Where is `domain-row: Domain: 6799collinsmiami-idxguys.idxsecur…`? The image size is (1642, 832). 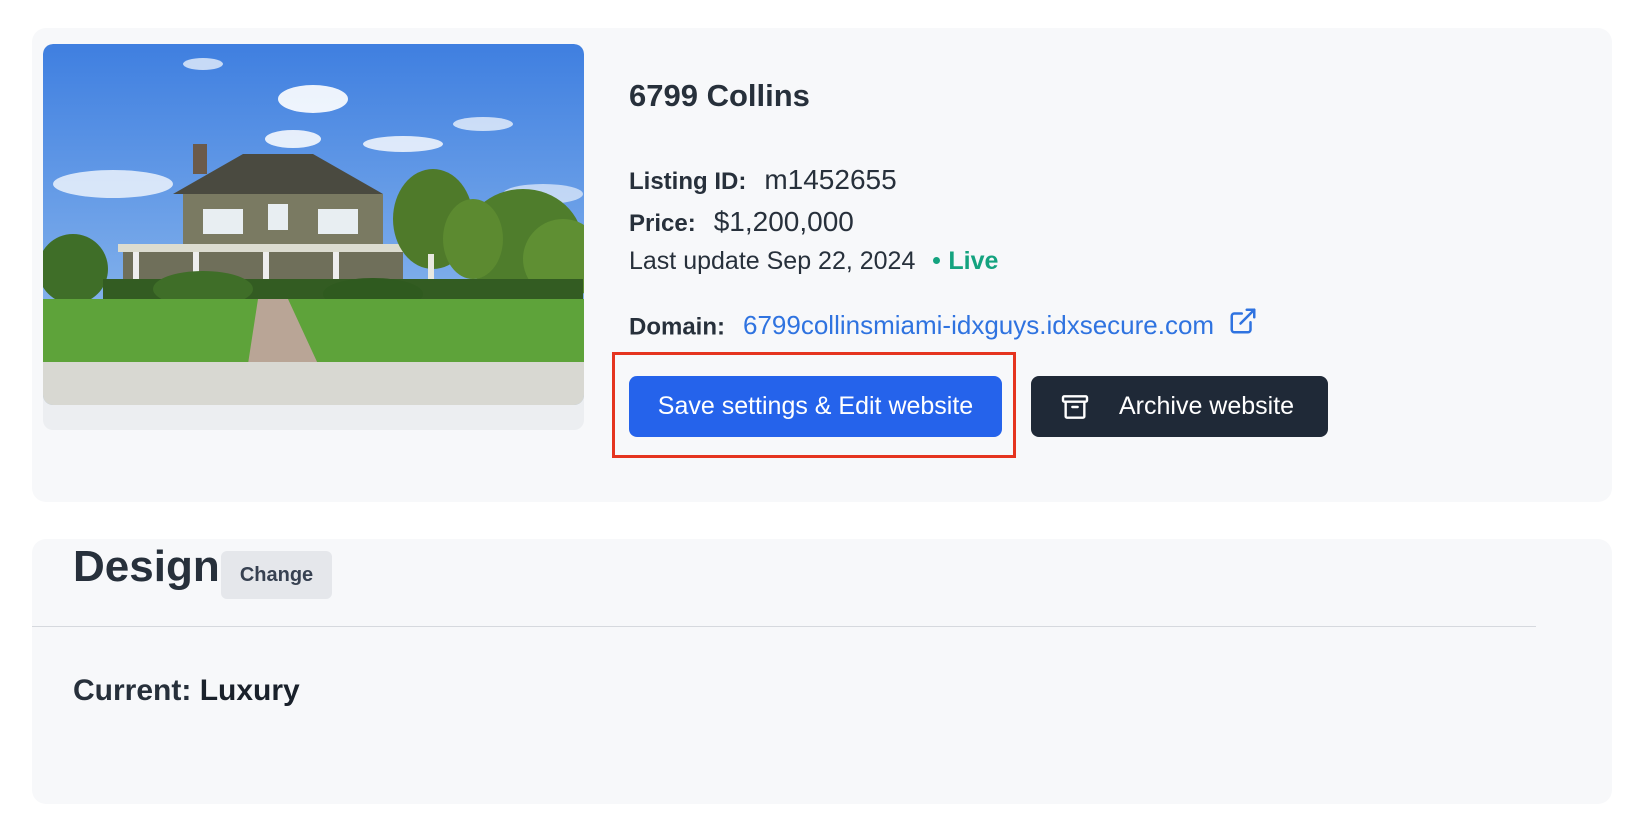 domain-row: Domain: 6799collinsmiami-idxguys.idxsecur… is located at coordinates (943, 326).